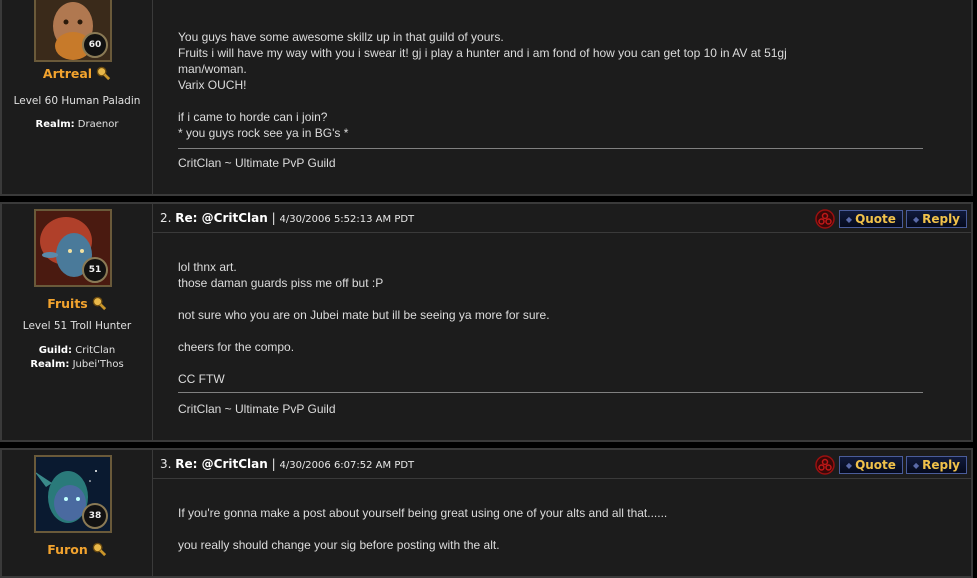 This screenshot has height=578, width=977. Describe the element at coordinates (77, 101) in the screenshot. I see `user-level-class: Level 60 Human Paladin` at that location.